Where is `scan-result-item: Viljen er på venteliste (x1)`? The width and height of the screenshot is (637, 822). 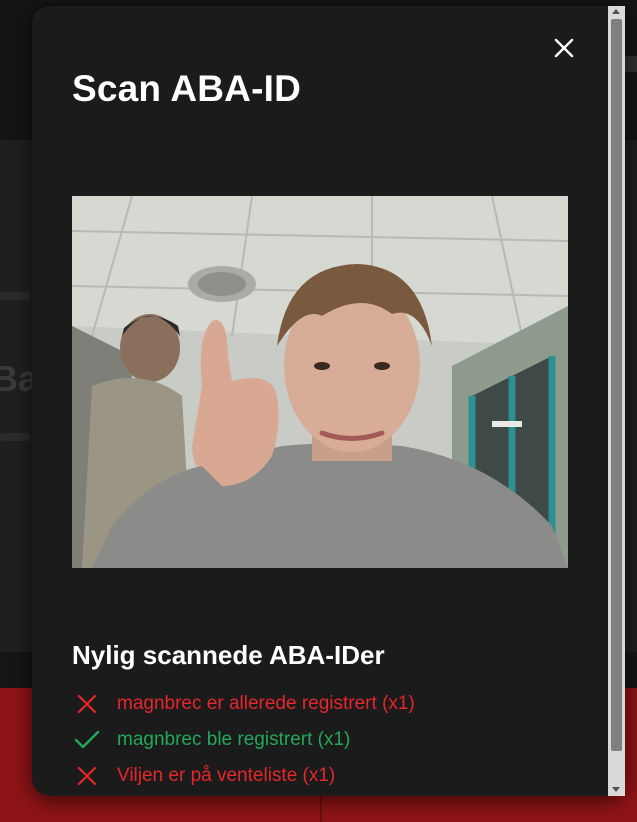 scan-result-item: Viljen er på venteliste (x1) is located at coordinates (332, 776).